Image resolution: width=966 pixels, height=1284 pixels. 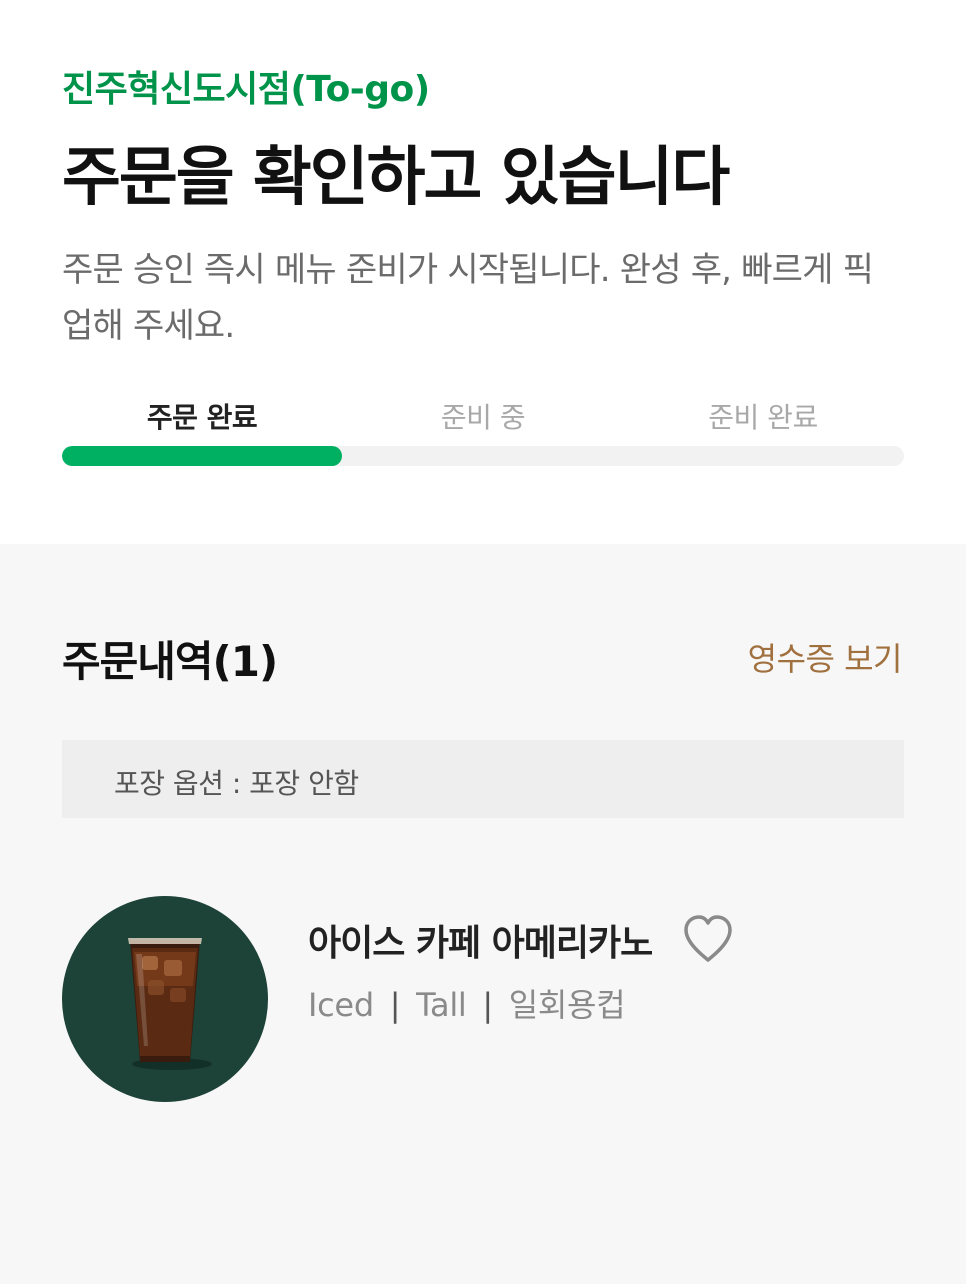 I want to click on heart-outline-icon, so click(x=708, y=939).